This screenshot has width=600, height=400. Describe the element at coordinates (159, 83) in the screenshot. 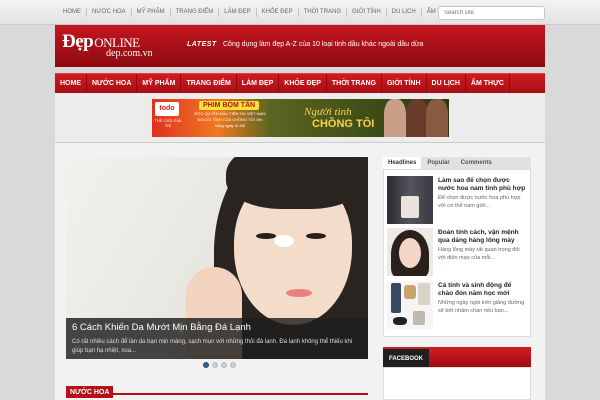

I see `main-nav-item: MỸ PHẨM` at that location.